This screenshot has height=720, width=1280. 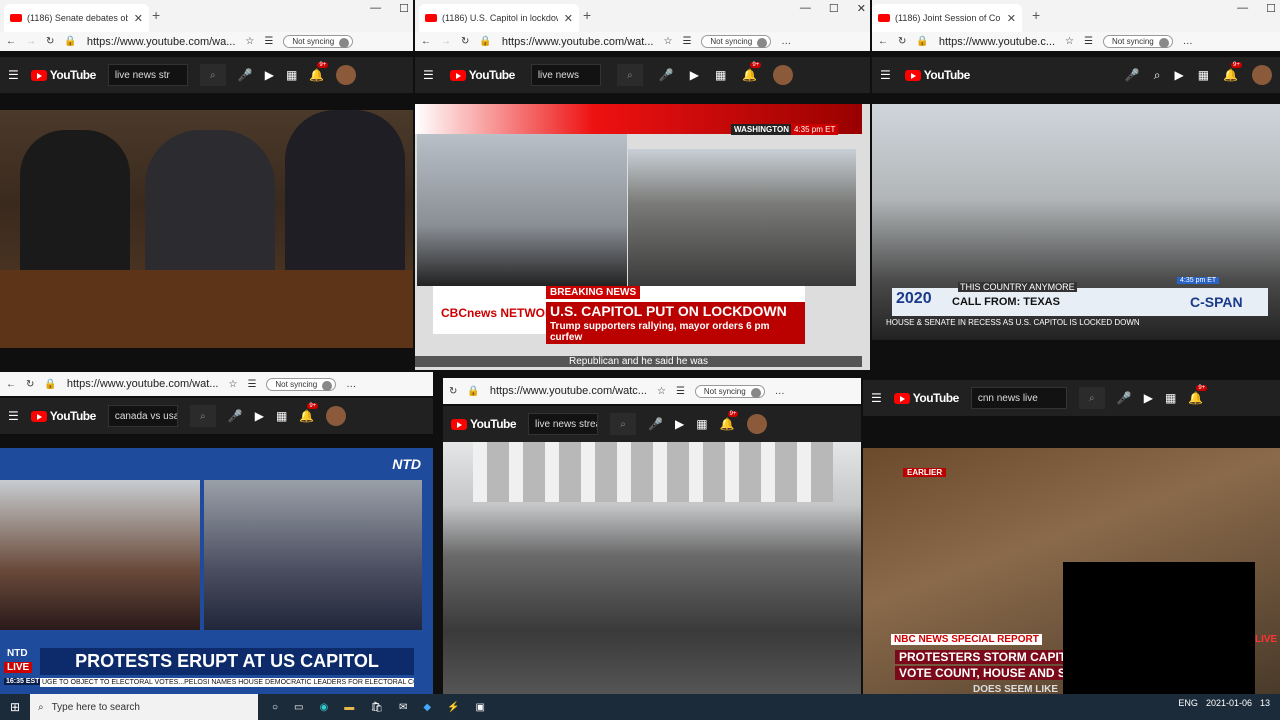 I want to click on search-input: live news str, so click(x=147, y=75).